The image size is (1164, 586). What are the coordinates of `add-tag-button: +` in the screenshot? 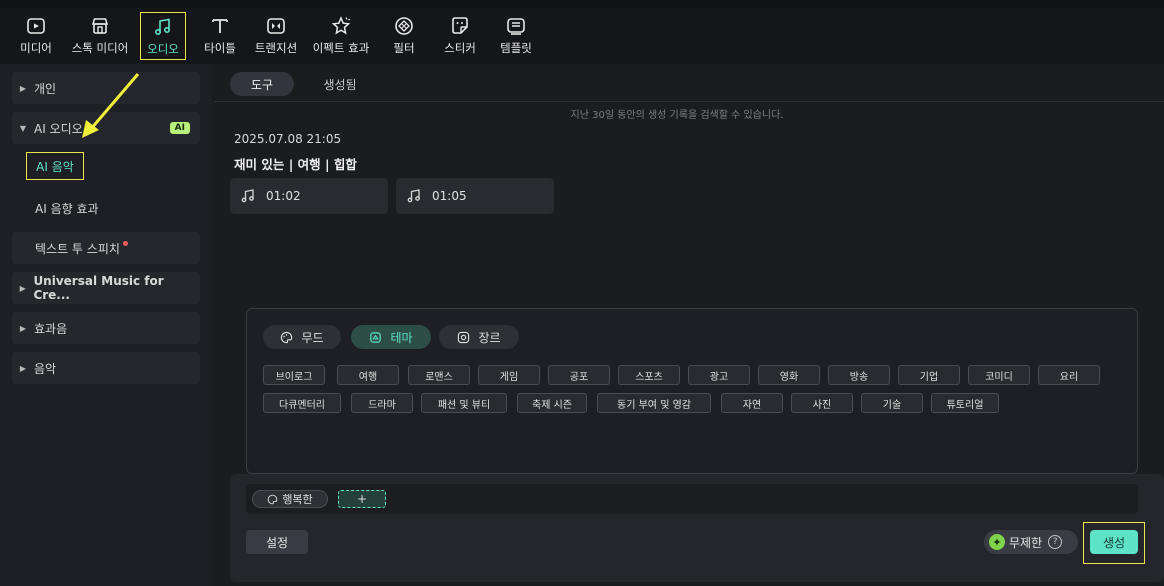 It's located at (362, 499).